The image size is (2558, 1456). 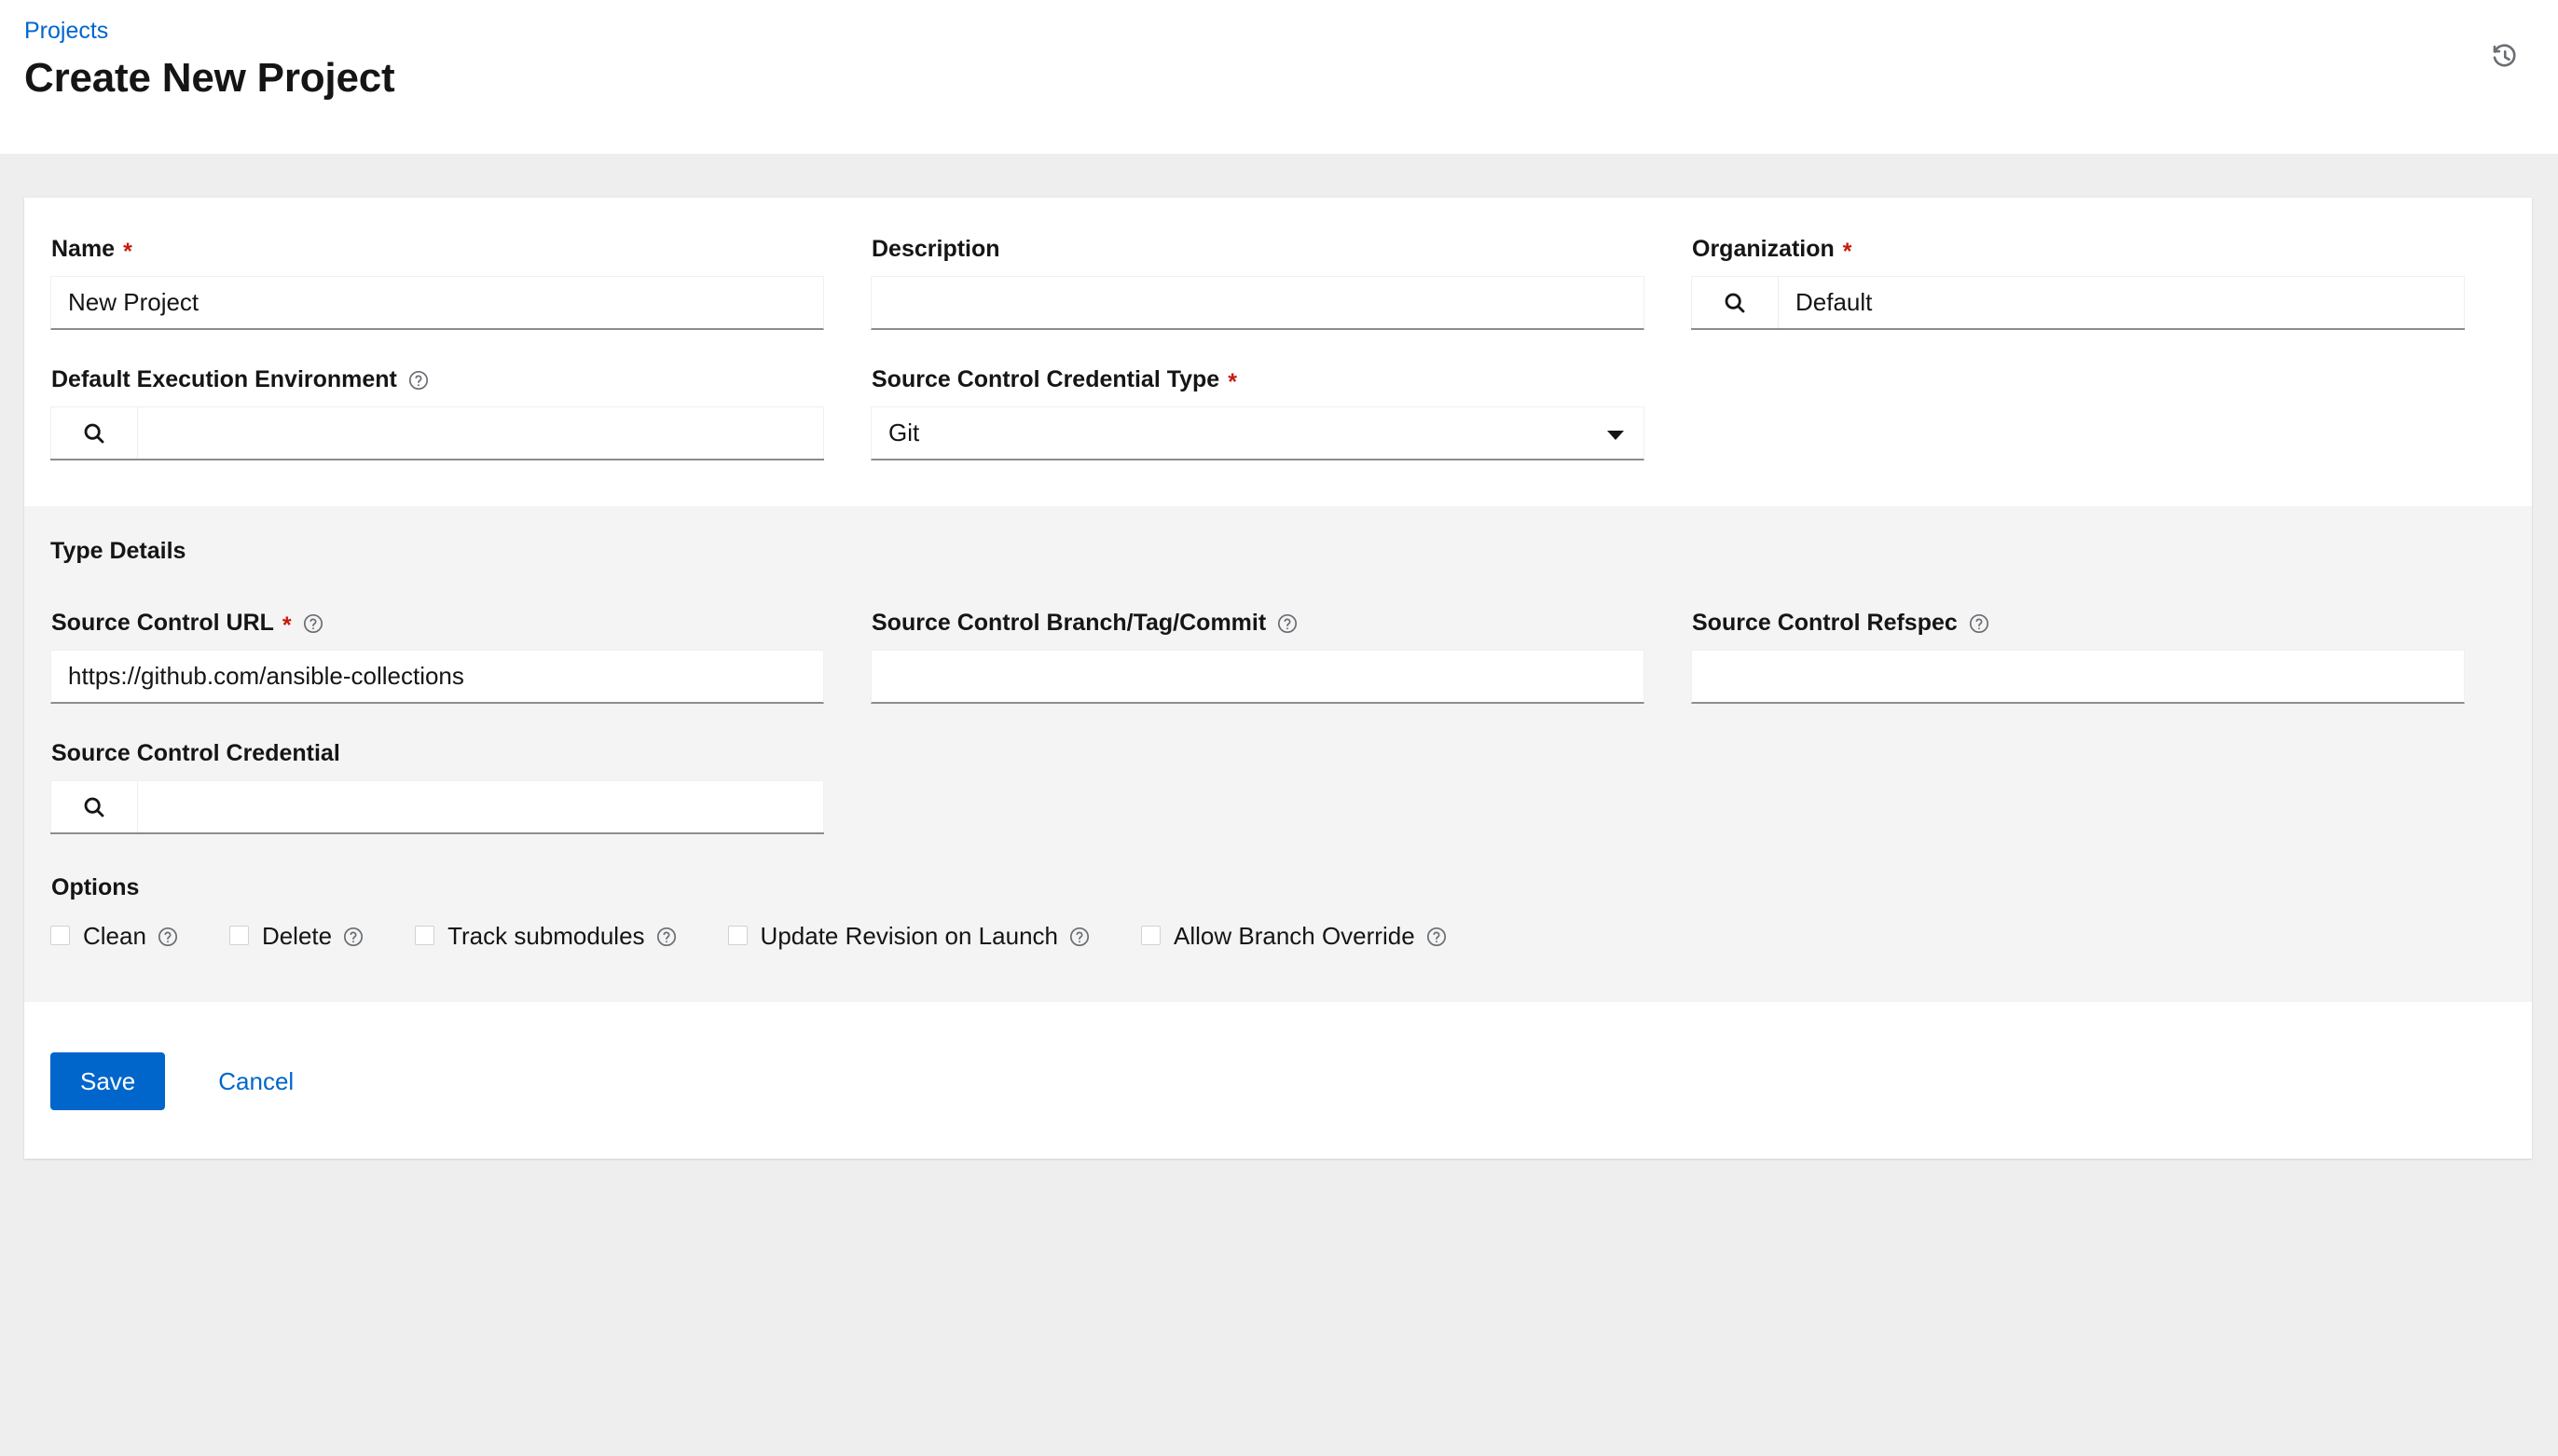 What do you see at coordinates (437, 623) in the screenshot?
I see `source-control-url-label: Source Control URL *` at bounding box center [437, 623].